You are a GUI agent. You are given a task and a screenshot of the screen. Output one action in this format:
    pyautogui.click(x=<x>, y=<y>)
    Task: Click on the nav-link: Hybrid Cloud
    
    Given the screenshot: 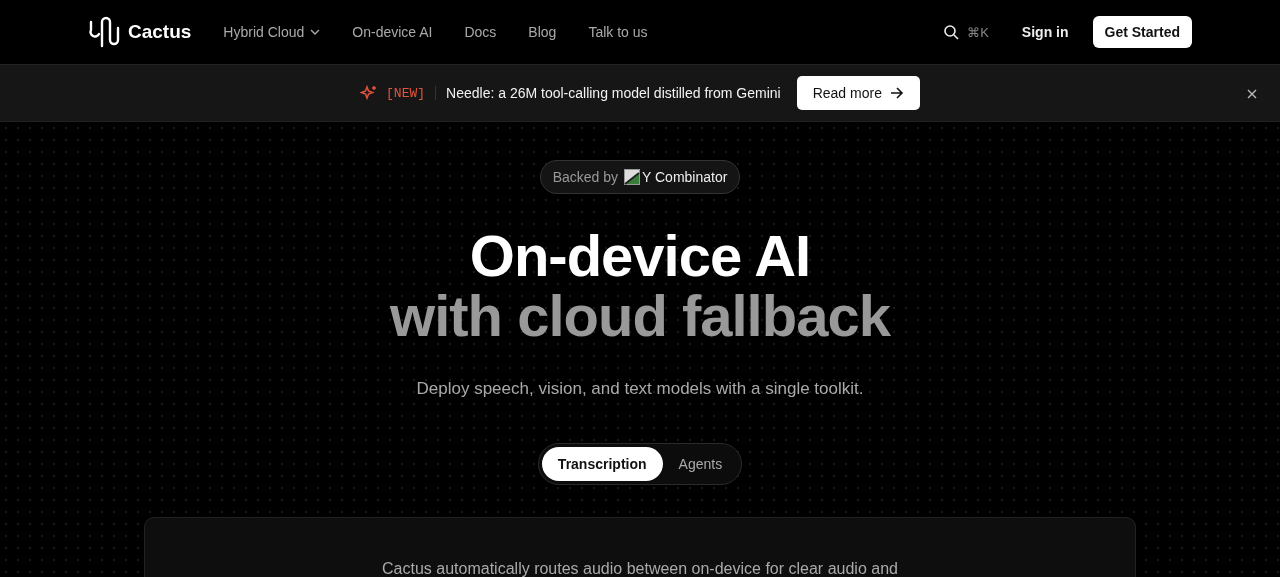 What is the action you would take?
    pyautogui.click(x=272, y=32)
    